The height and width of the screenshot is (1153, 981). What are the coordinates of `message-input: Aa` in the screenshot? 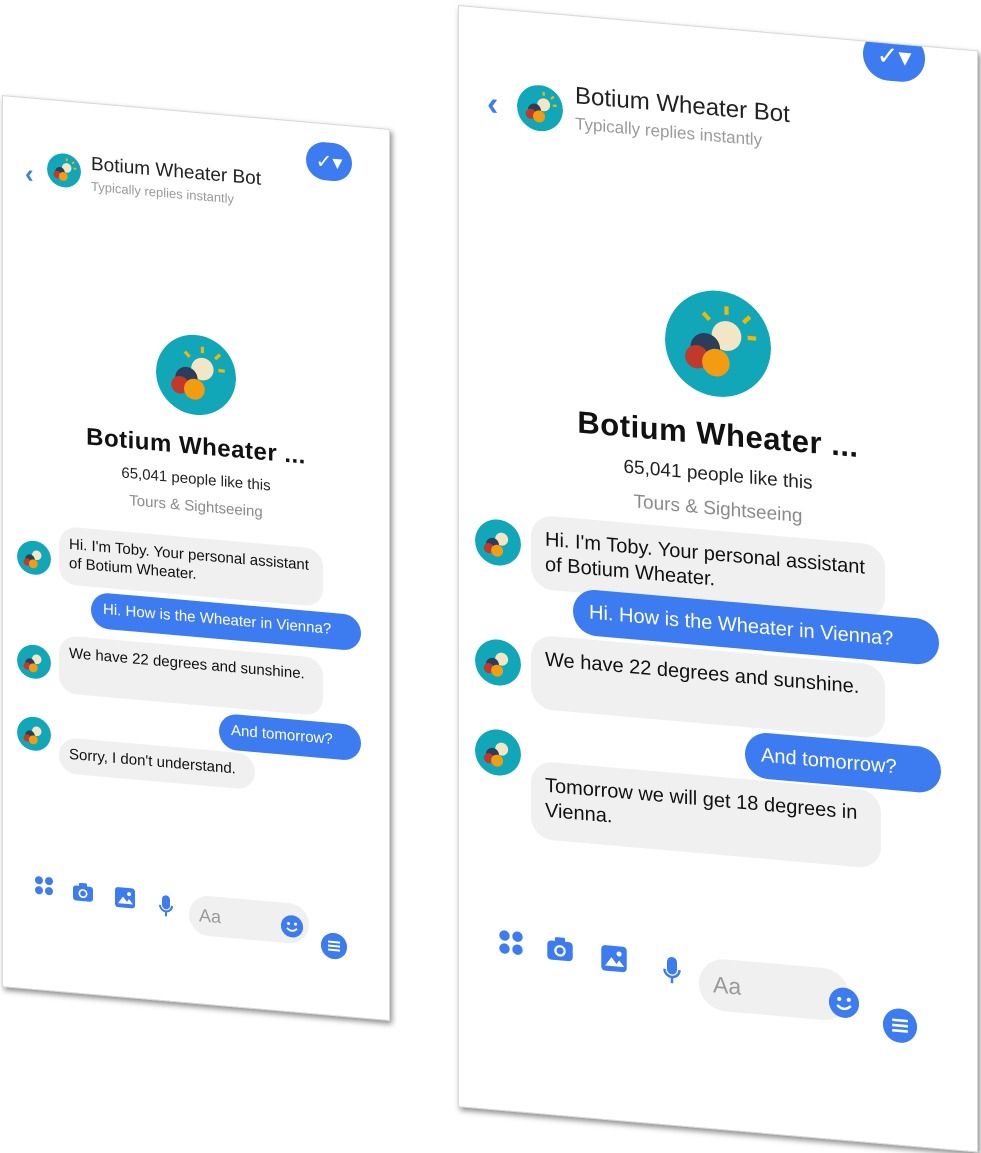 It's located at (774, 989).